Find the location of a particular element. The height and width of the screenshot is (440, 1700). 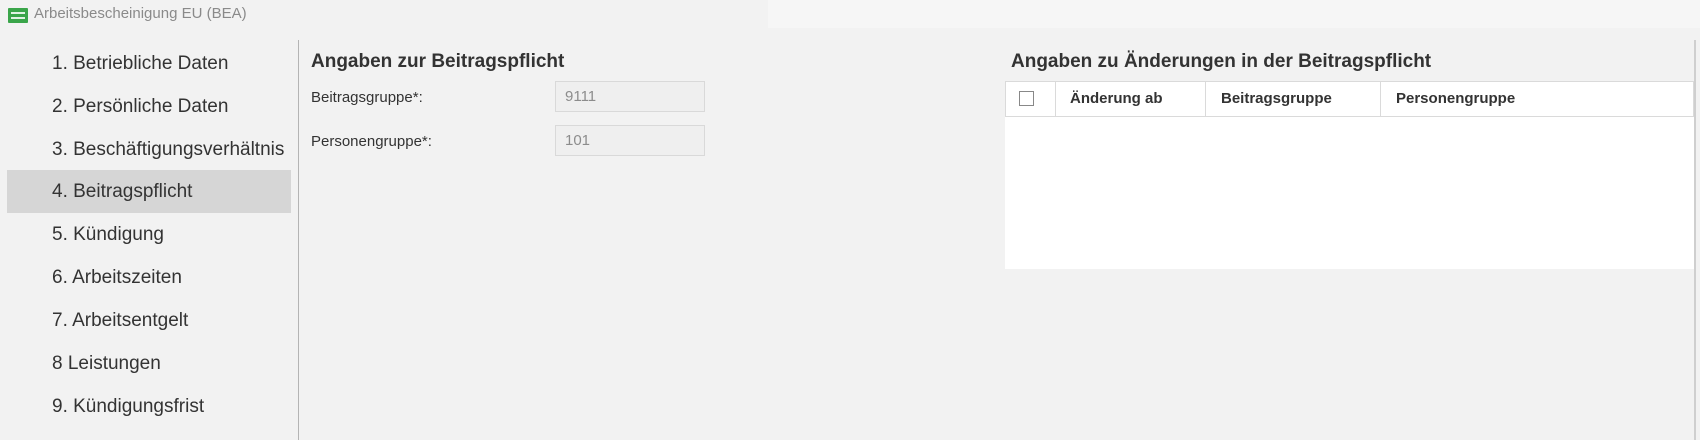

sidebar-item-label: 3. Beschäftigungsverhältnis is located at coordinates (168, 149).